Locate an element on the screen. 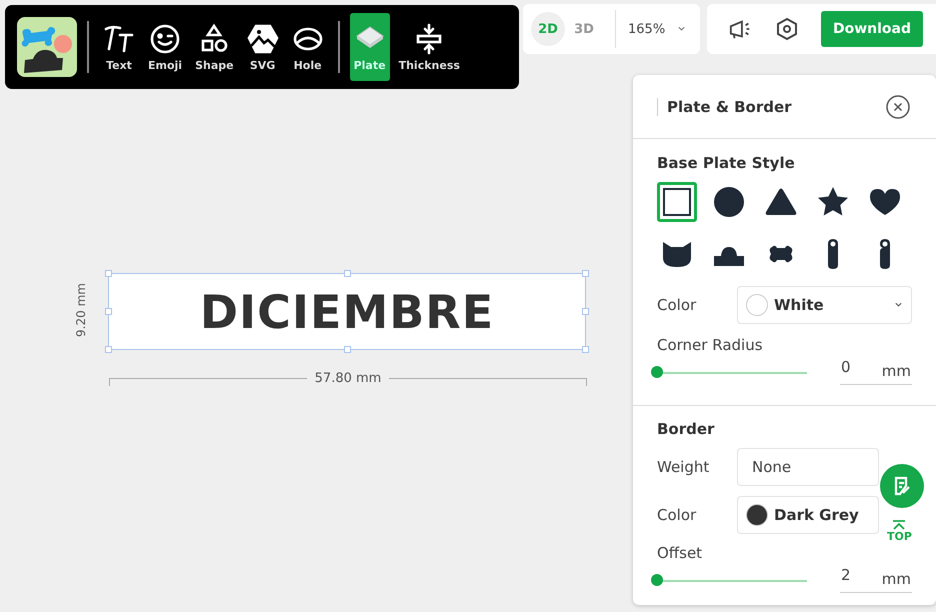  color-dropdown: Dark Grey is located at coordinates (808, 515).